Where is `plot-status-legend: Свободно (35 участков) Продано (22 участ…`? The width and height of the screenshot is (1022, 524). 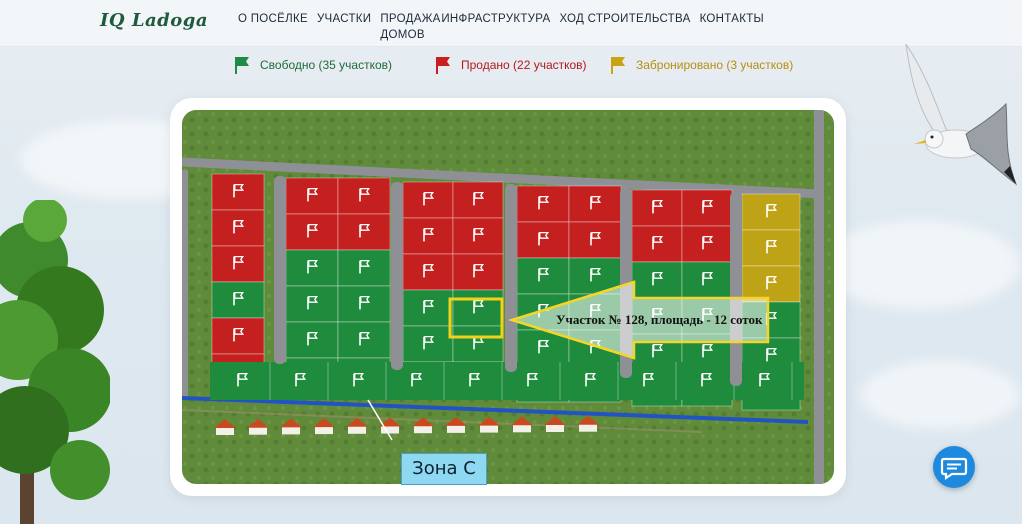
plot-status-legend: Свободно (35 участков) Продано (22 участ… is located at coordinates (511, 67).